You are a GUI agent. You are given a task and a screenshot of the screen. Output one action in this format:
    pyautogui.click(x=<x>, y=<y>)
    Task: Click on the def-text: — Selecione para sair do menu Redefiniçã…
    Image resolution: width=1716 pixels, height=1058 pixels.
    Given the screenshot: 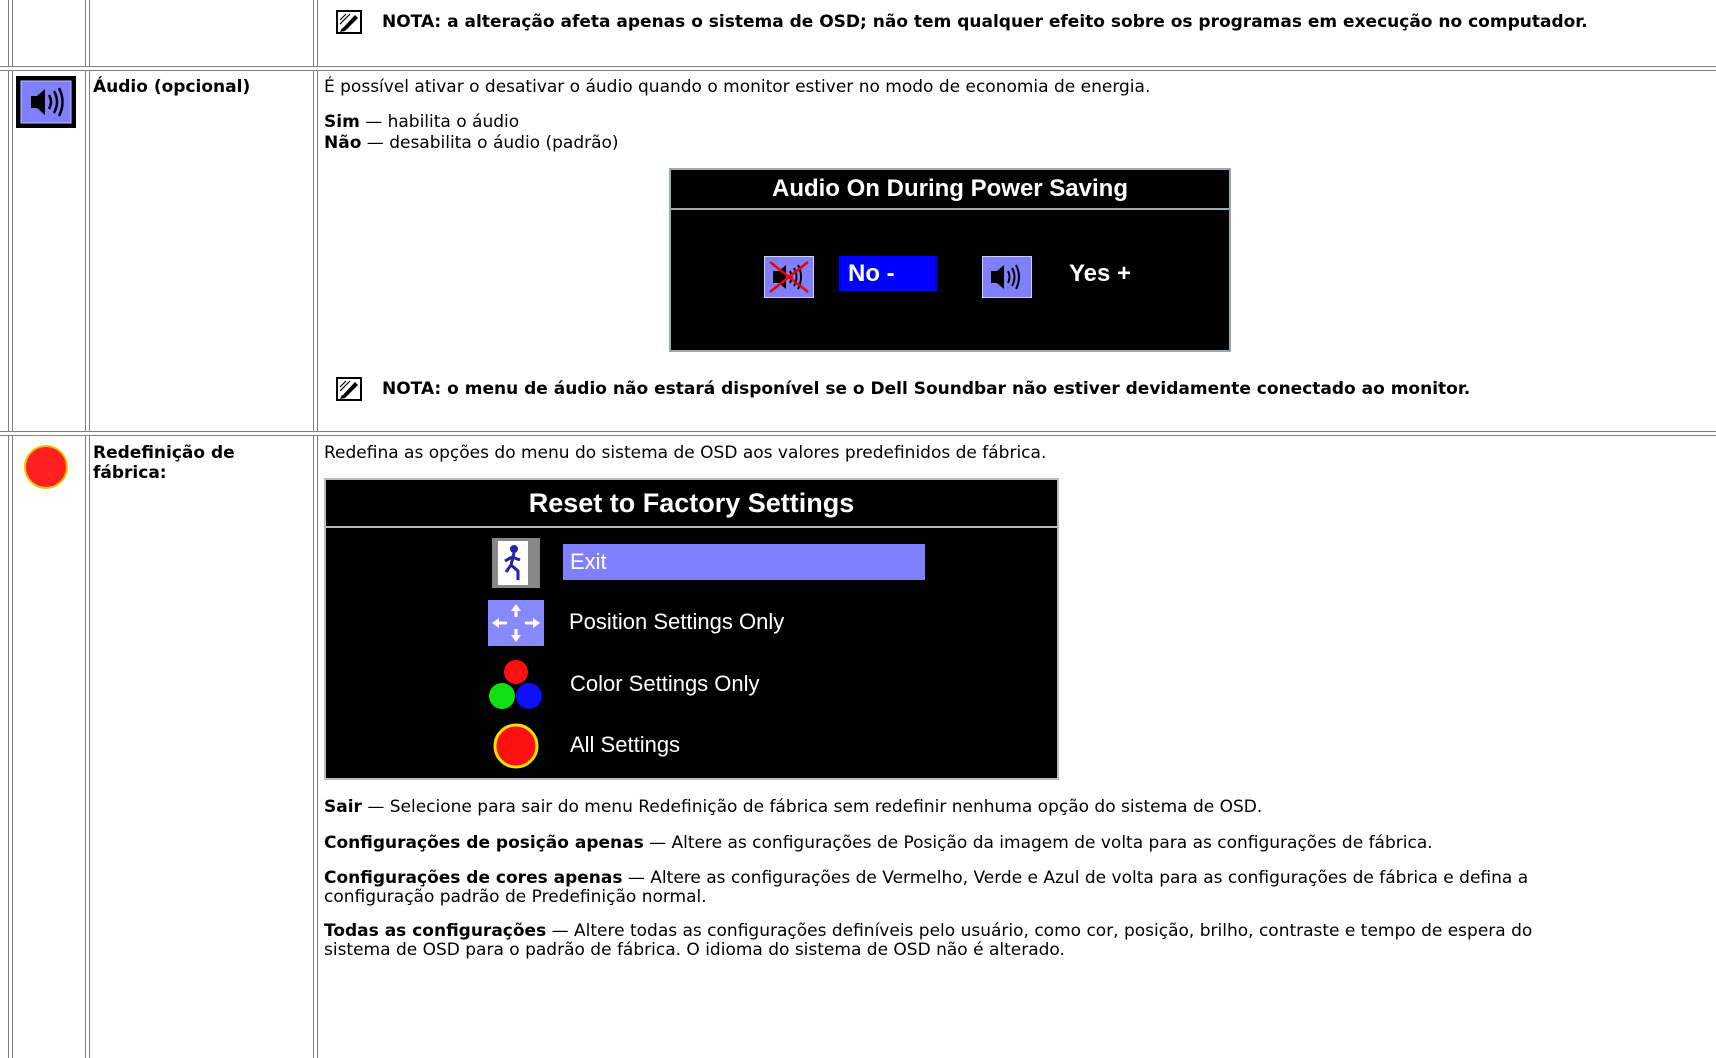 What is the action you would take?
    pyautogui.click(x=812, y=807)
    